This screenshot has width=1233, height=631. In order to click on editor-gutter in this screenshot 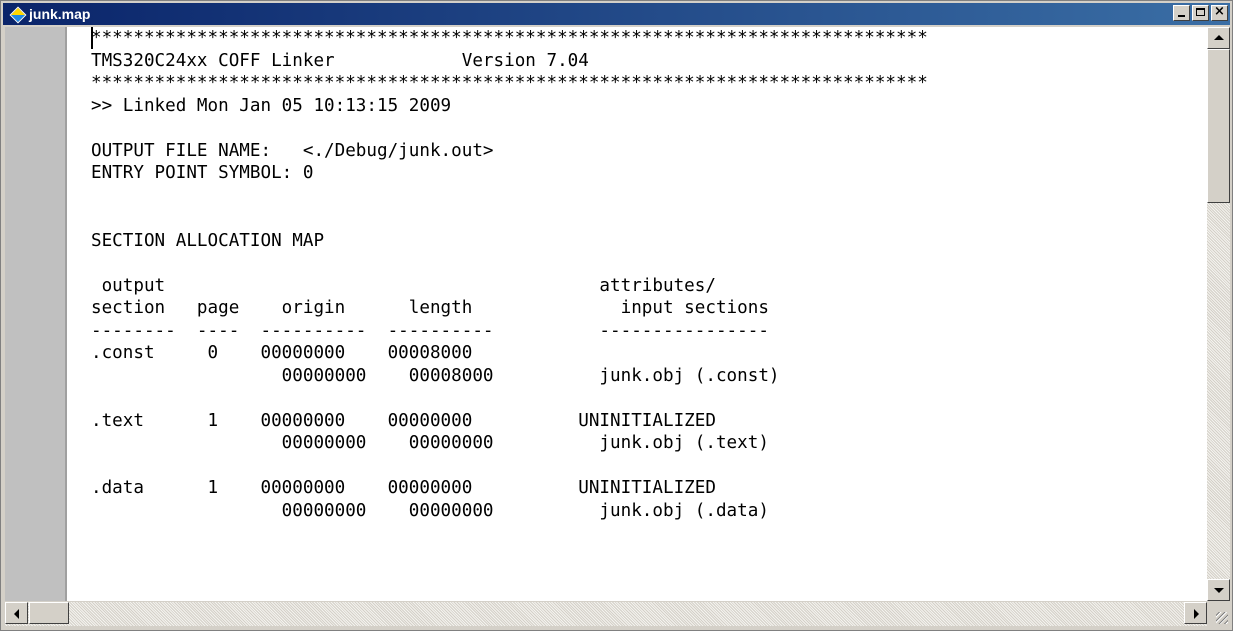, I will do `click(35, 314)`.